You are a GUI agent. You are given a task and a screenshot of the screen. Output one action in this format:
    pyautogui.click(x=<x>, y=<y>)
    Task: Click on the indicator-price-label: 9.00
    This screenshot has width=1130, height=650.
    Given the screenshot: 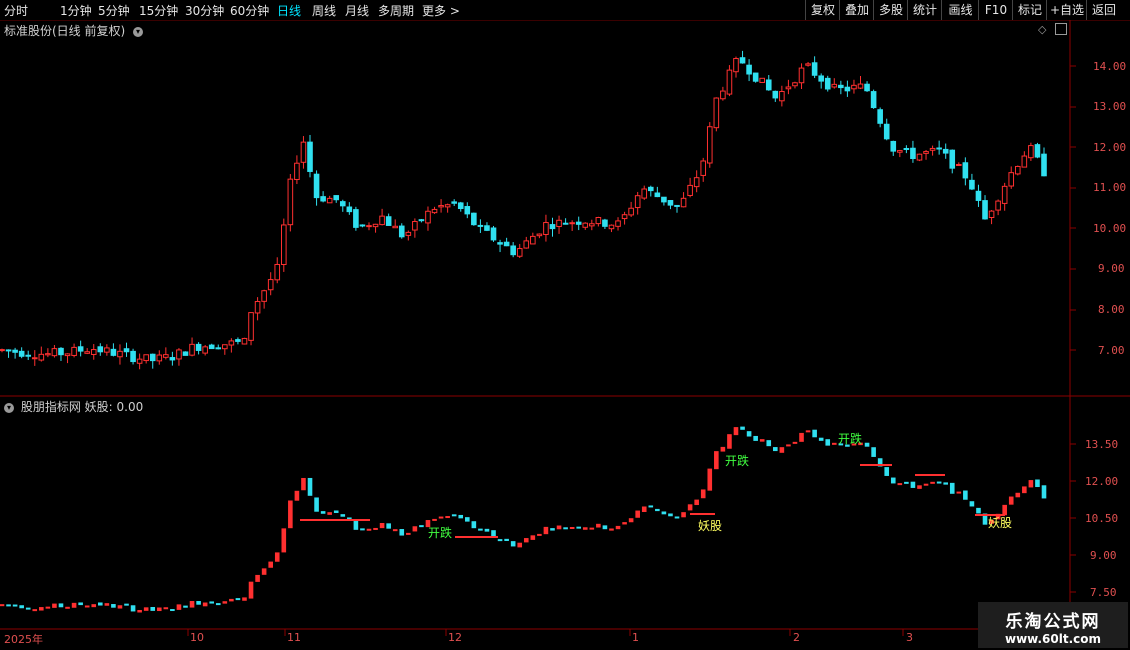 What is the action you would take?
    pyautogui.click(x=1103, y=555)
    